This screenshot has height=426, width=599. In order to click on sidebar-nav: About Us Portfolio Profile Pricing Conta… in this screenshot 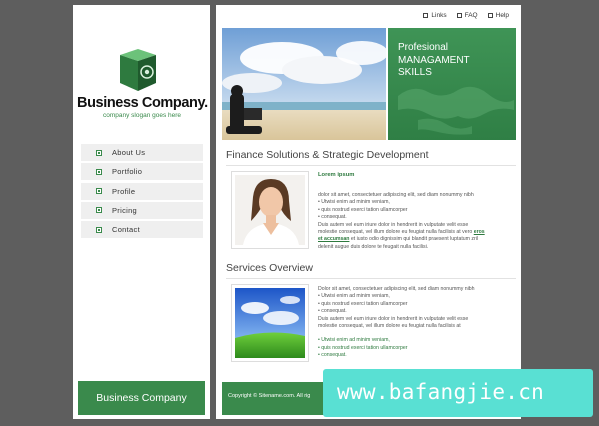, I will do `click(142, 192)`.